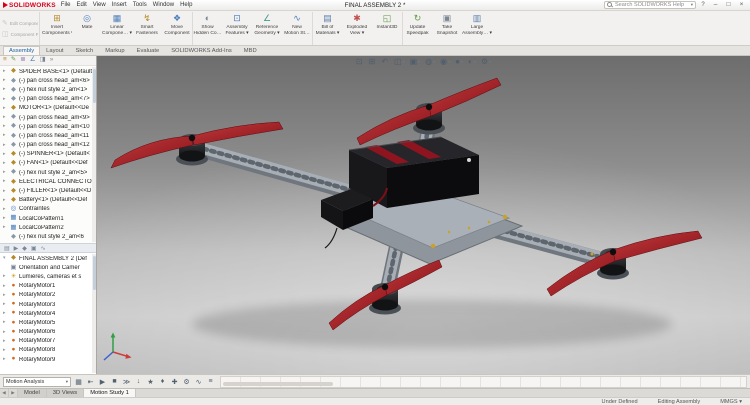 This screenshot has width=750, height=405. Describe the element at coordinates (94, 313) in the screenshot. I see `motion-tree-scrollbar` at that location.